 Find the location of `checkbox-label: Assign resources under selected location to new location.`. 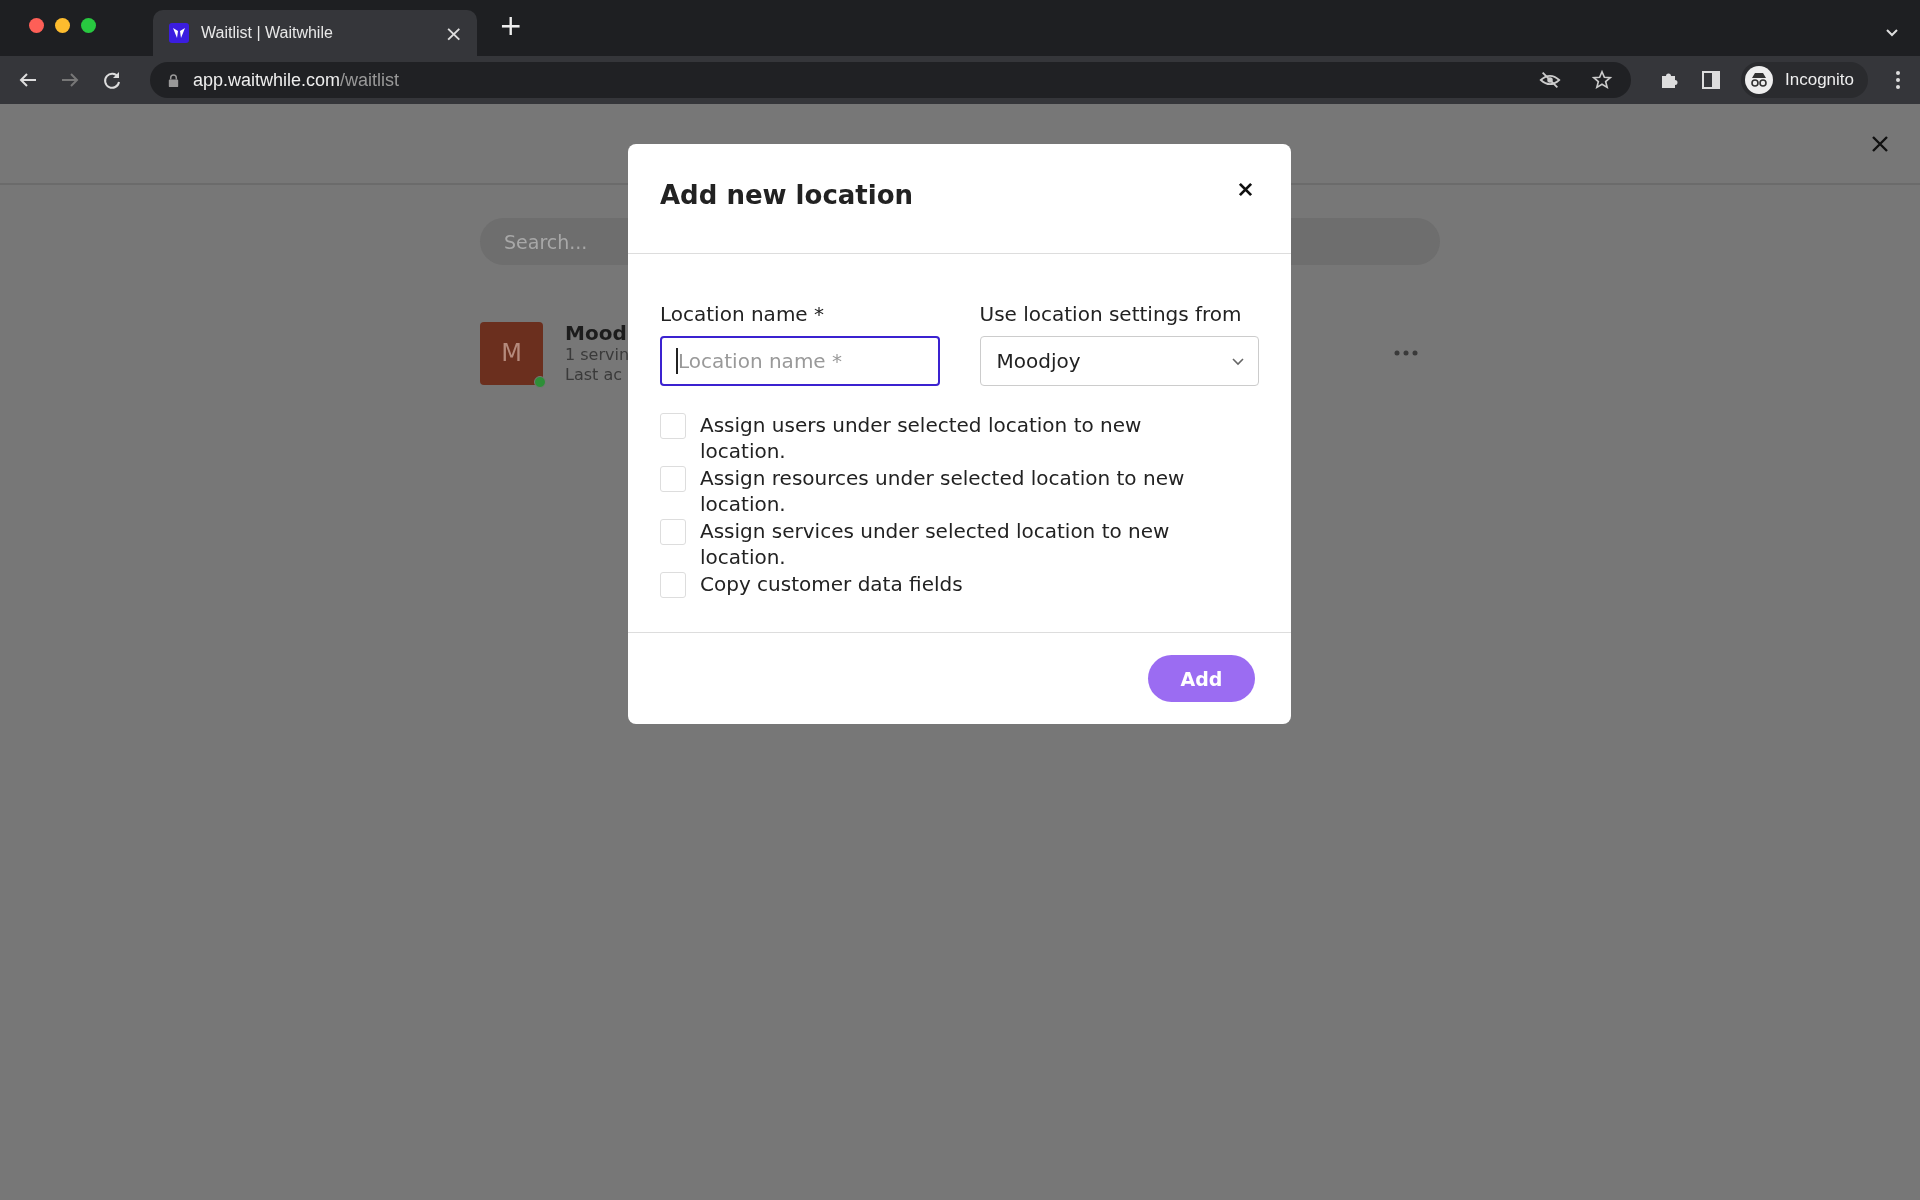

checkbox-label: Assign resources under selected location to new location. is located at coordinates (943, 491).